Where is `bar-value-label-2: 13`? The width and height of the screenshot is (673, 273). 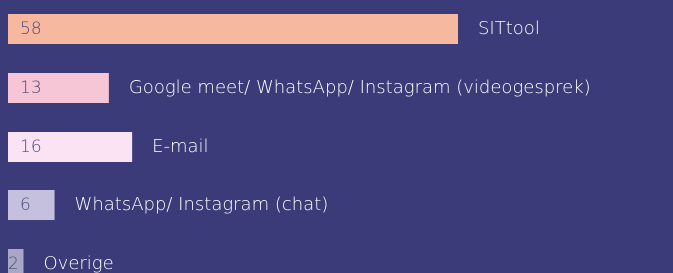
bar-value-label-2: 13 is located at coordinates (31, 88).